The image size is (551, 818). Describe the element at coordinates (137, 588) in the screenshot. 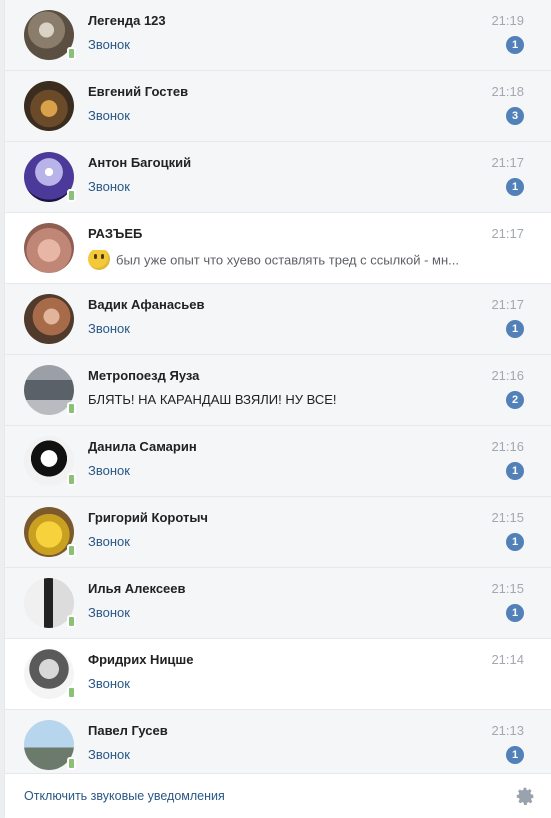

I see `contact-name: Илья Алексеев` at that location.